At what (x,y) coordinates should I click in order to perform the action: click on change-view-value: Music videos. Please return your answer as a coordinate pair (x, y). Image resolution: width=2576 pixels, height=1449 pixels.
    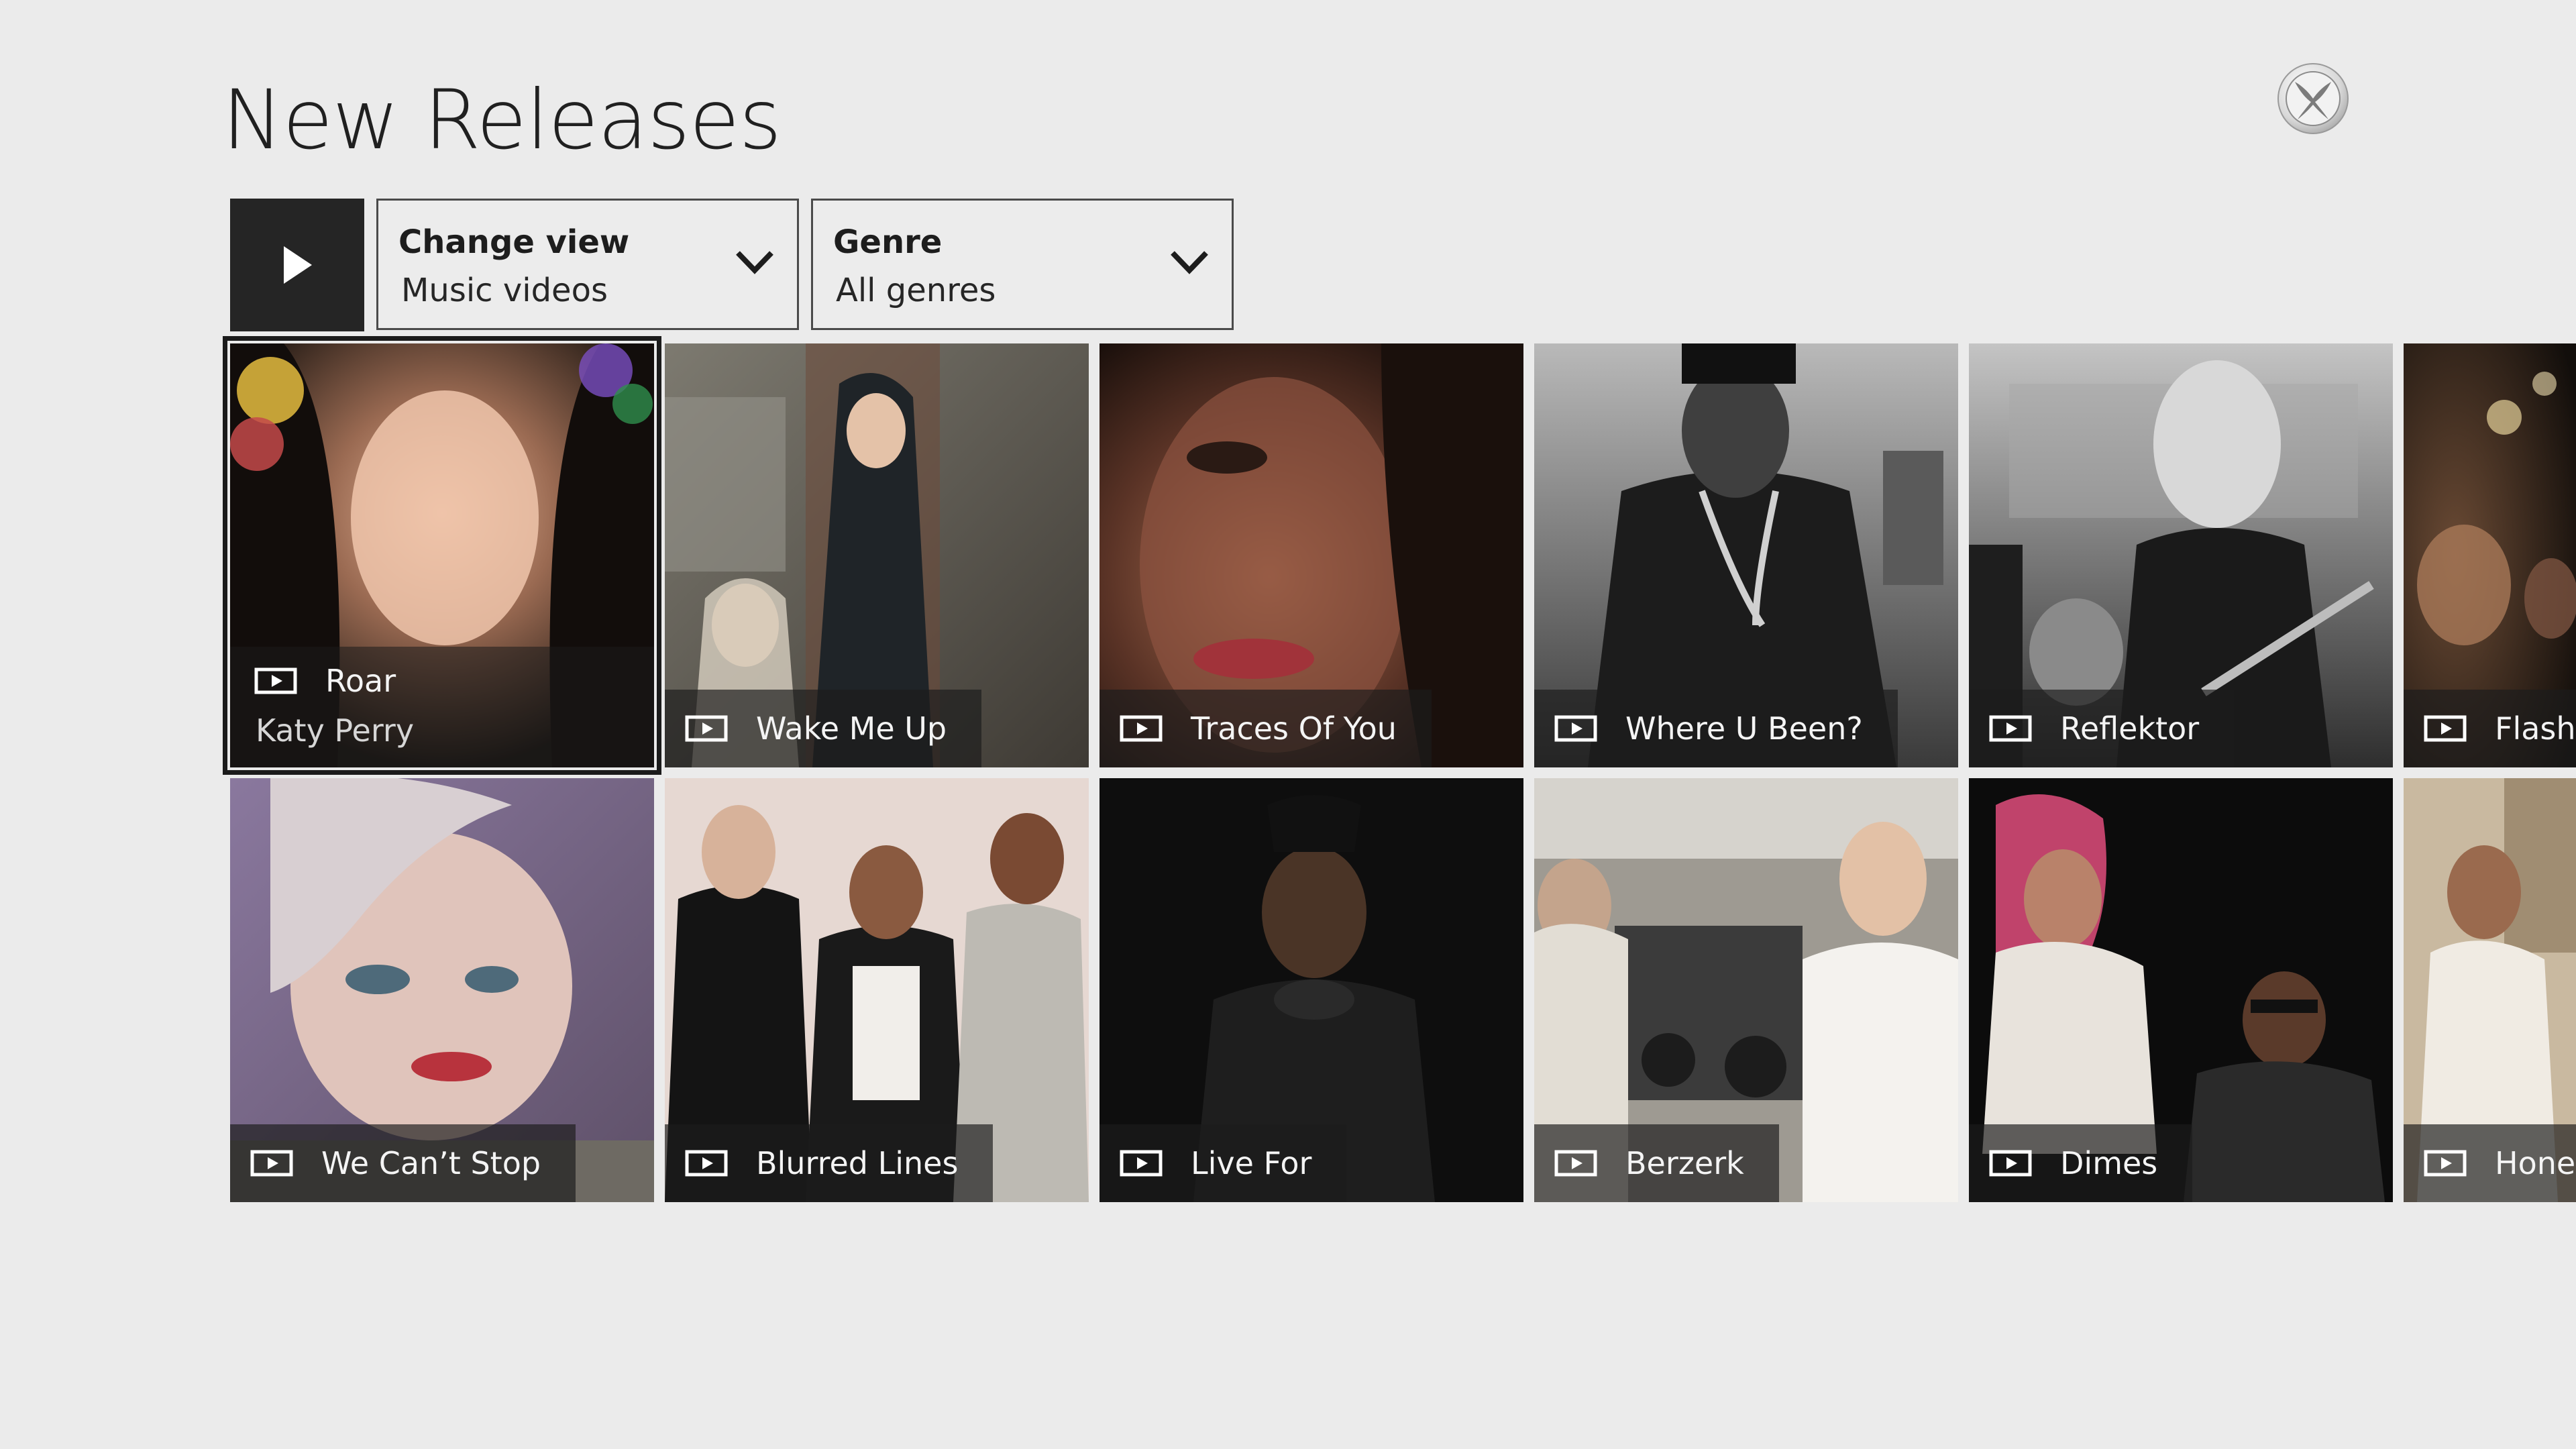
    Looking at the image, I should click on (504, 290).